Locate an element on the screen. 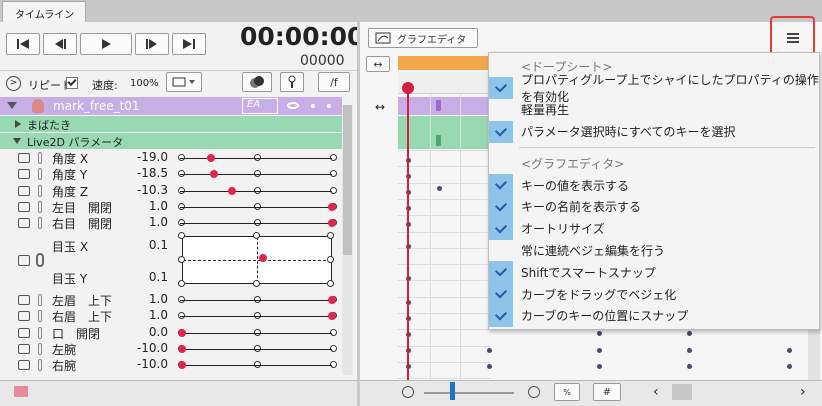  param-value: -18.5 is located at coordinates (148, 173).